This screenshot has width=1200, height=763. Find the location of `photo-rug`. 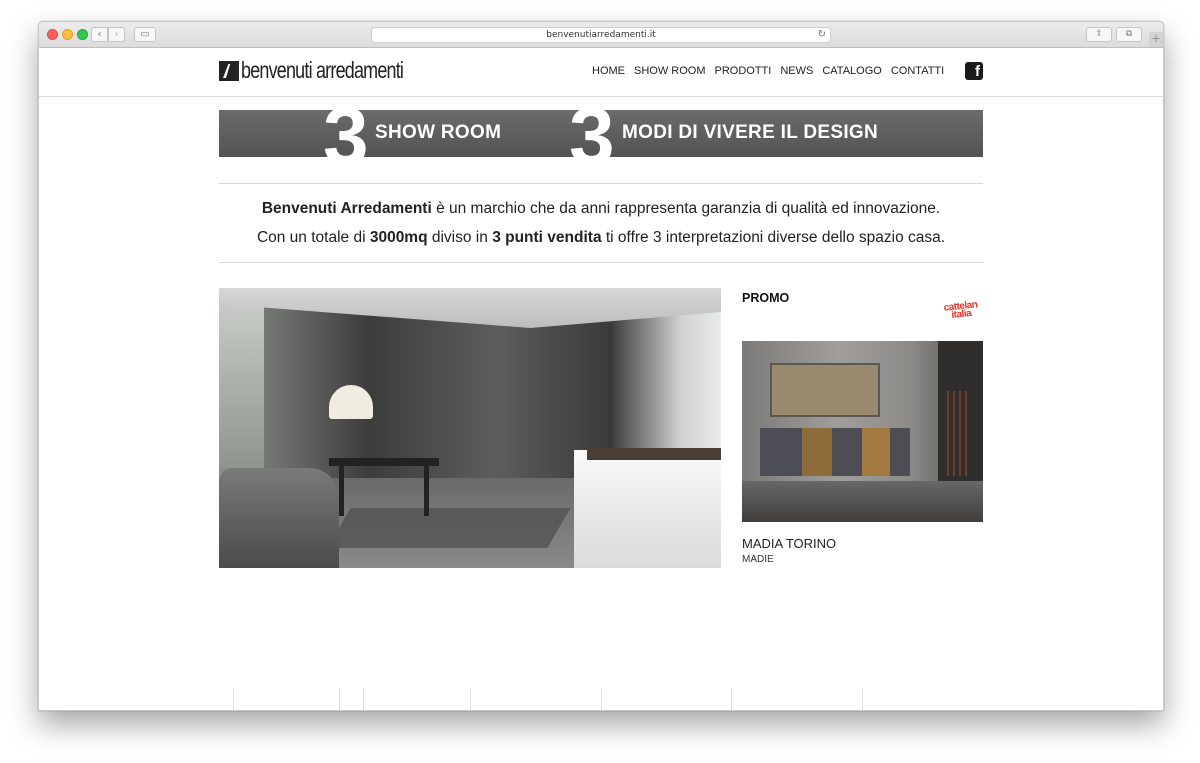

photo-rug is located at coordinates (449, 528).